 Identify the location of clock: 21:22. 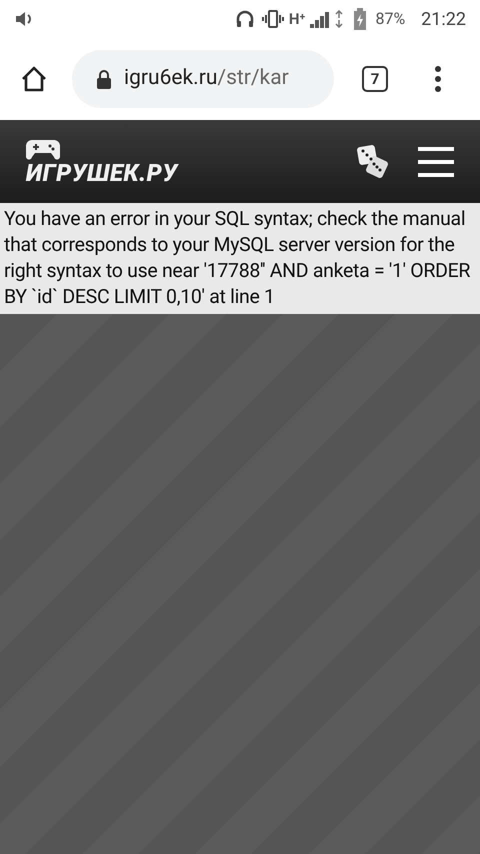
(443, 20).